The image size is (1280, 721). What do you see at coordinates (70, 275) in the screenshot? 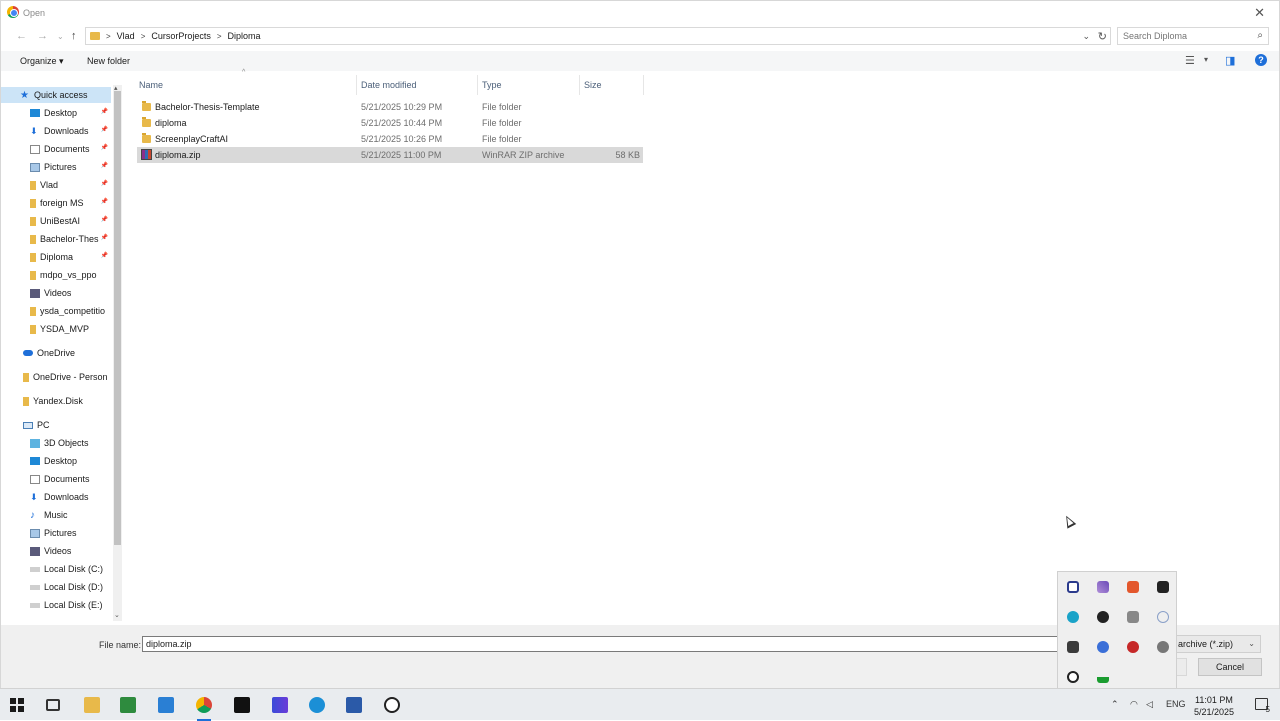
I see `nav-quick-item: mdpo_vs_ppo` at bounding box center [70, 275].